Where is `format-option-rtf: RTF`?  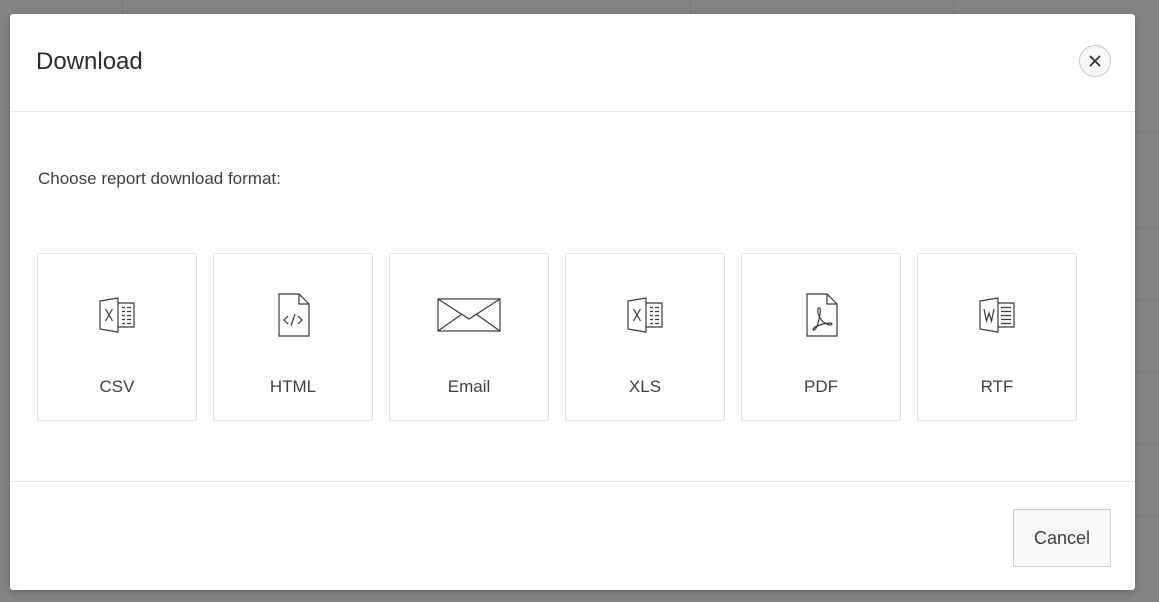 format-option-rtf: RTF is located at coordinates (997, 337).